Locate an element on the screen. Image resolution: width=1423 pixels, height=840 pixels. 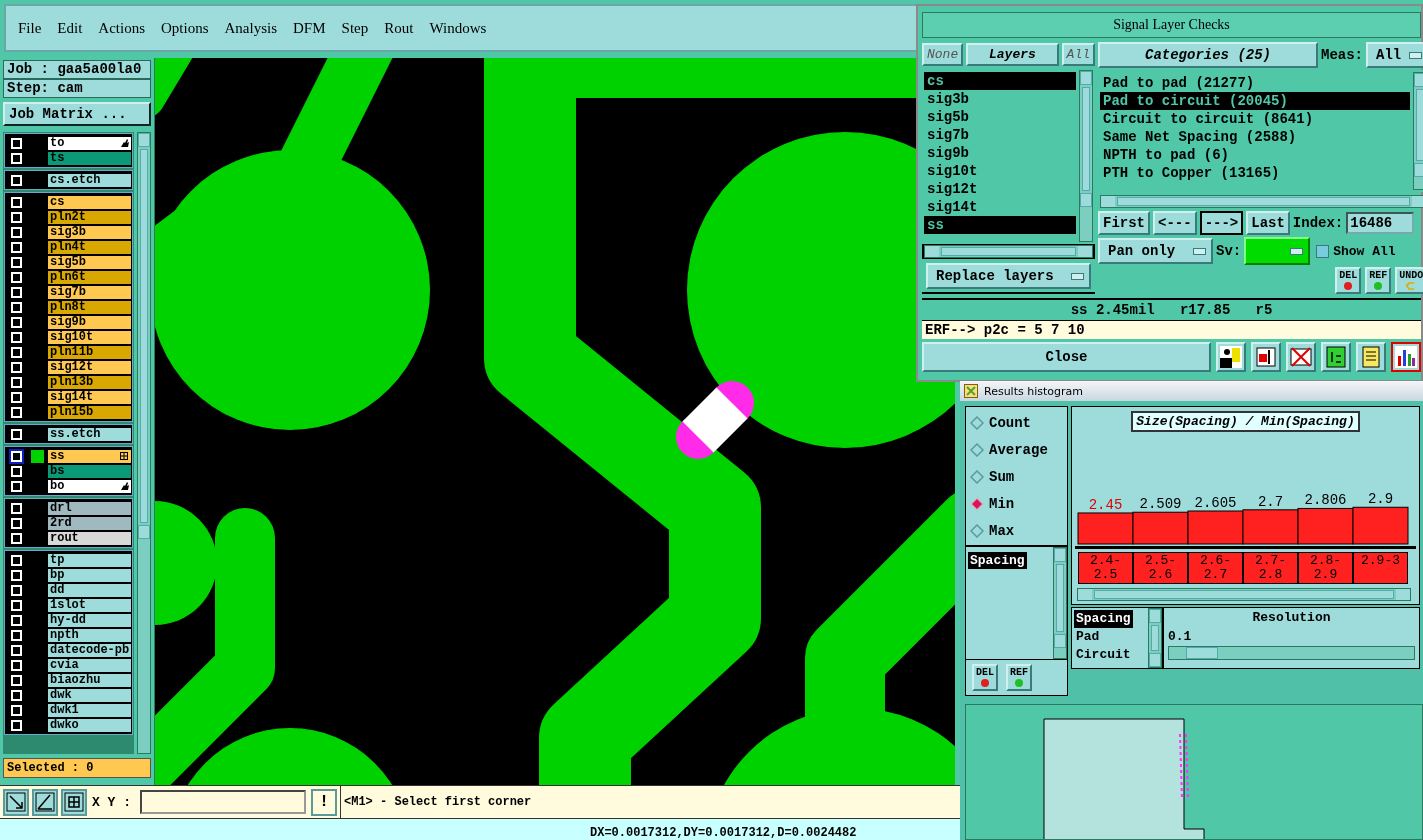
nav-button: ---> is located at coordinates (1221, 223).